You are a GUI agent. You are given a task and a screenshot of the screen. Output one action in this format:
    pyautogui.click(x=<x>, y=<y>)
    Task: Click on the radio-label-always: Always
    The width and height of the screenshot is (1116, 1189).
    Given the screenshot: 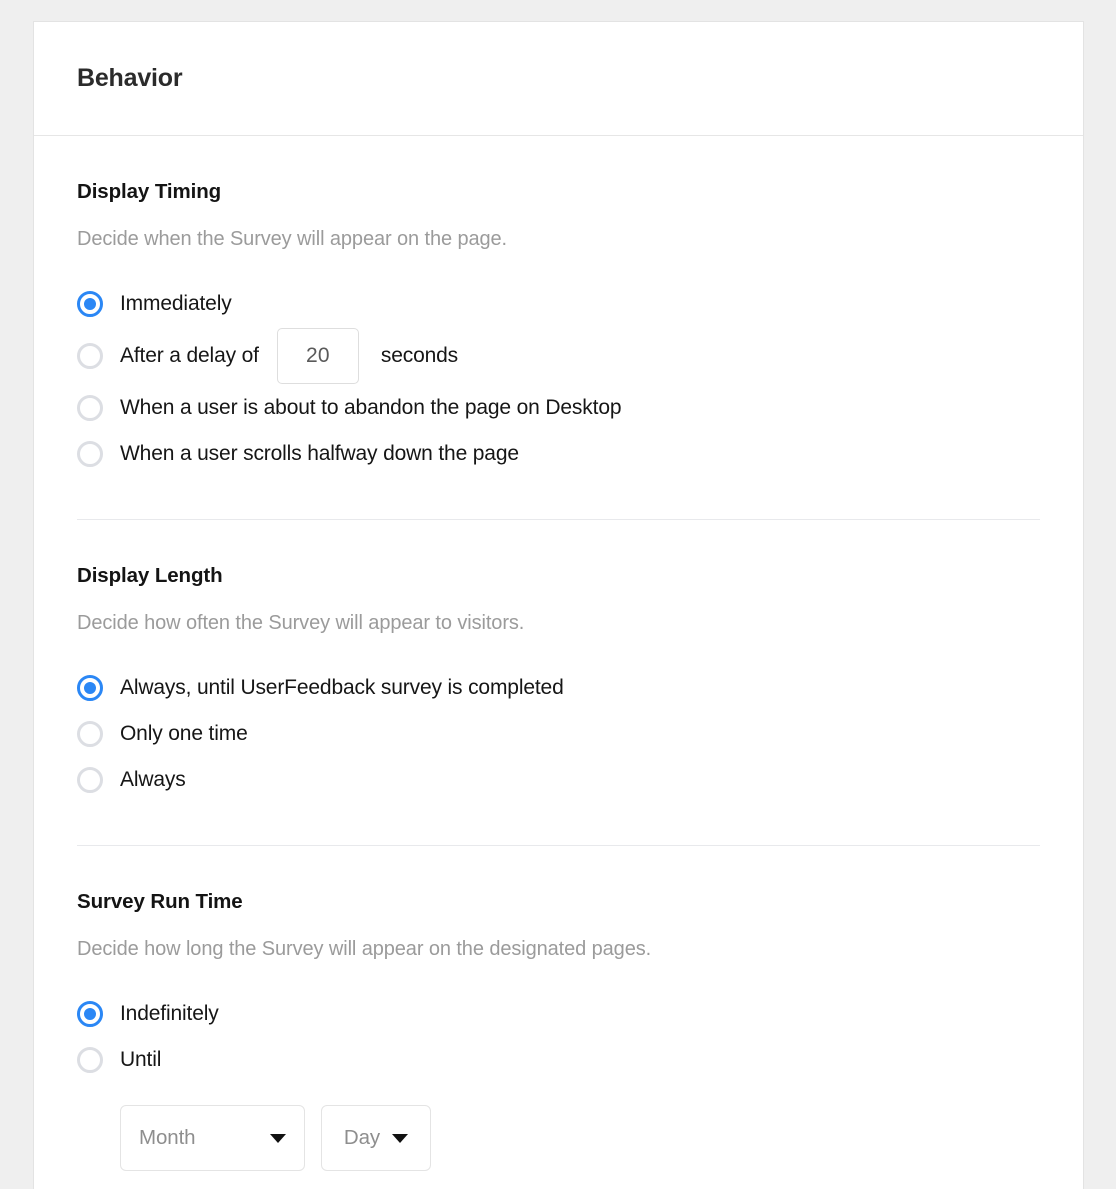 What is the action you would take?
    pyautogui.click(x=153, y=779)
    